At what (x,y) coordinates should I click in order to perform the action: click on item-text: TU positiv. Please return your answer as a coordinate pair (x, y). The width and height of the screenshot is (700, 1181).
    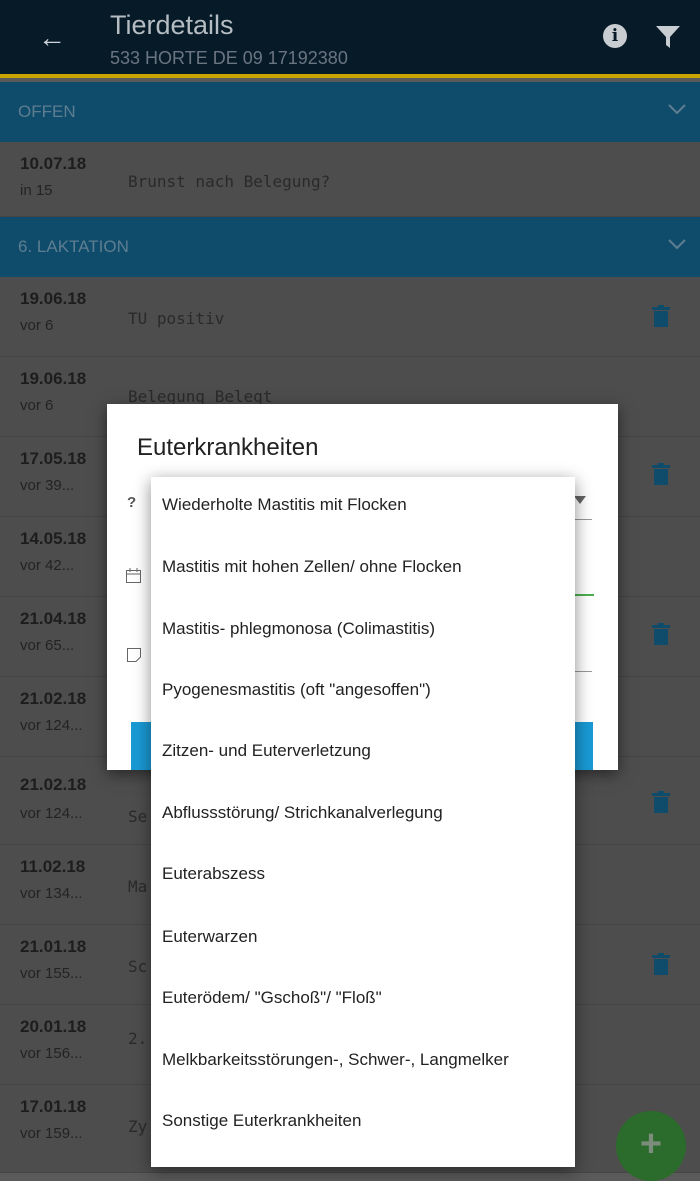
    Looking at the image, I should click on (176, 318).